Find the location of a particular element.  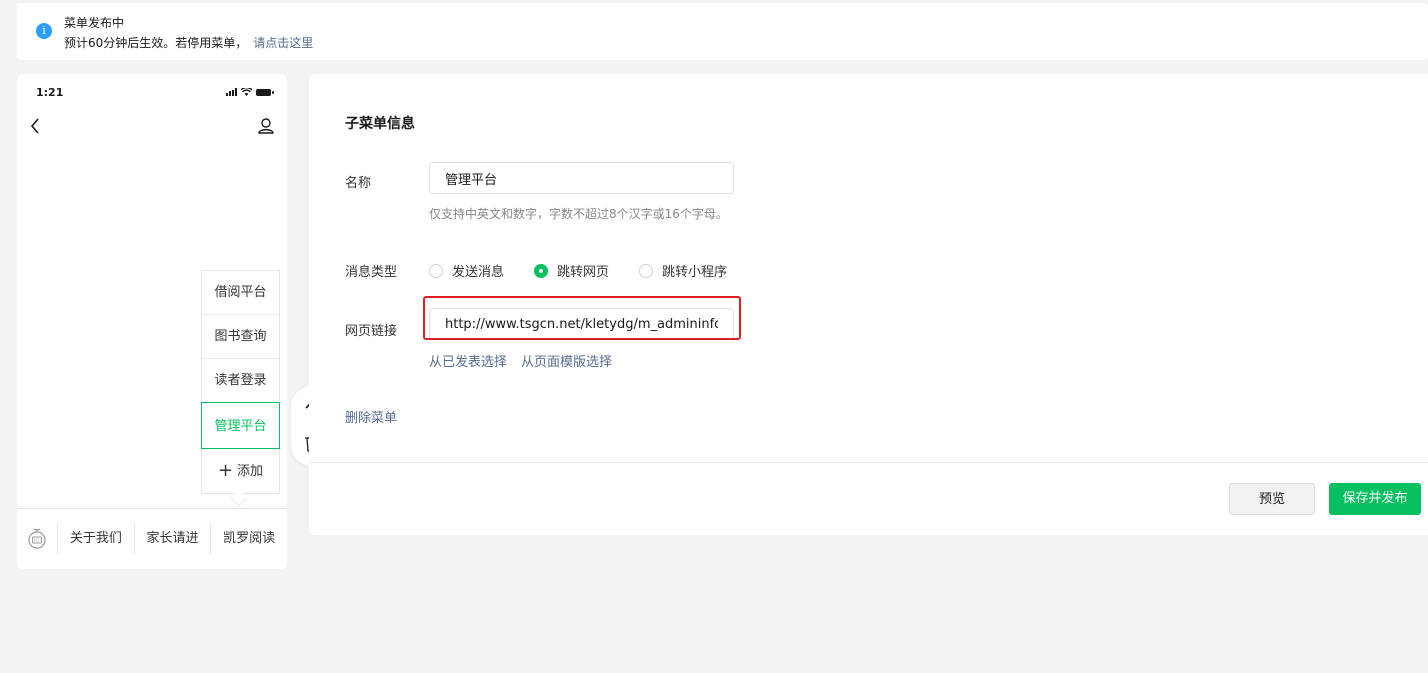

editor-title: 子菜单信息 is located at coordinates (380, 124).